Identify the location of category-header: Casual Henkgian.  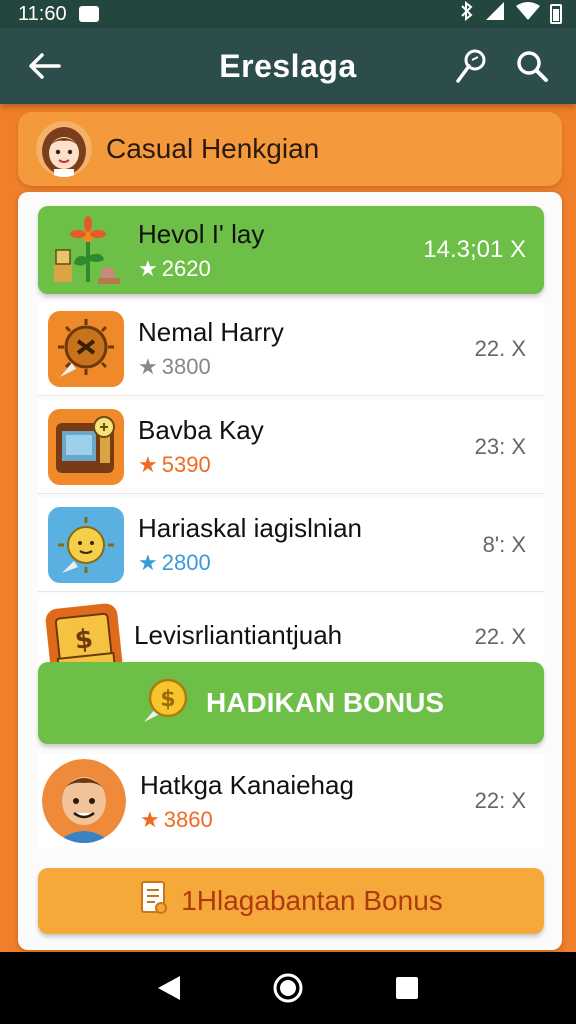
(290, 149).